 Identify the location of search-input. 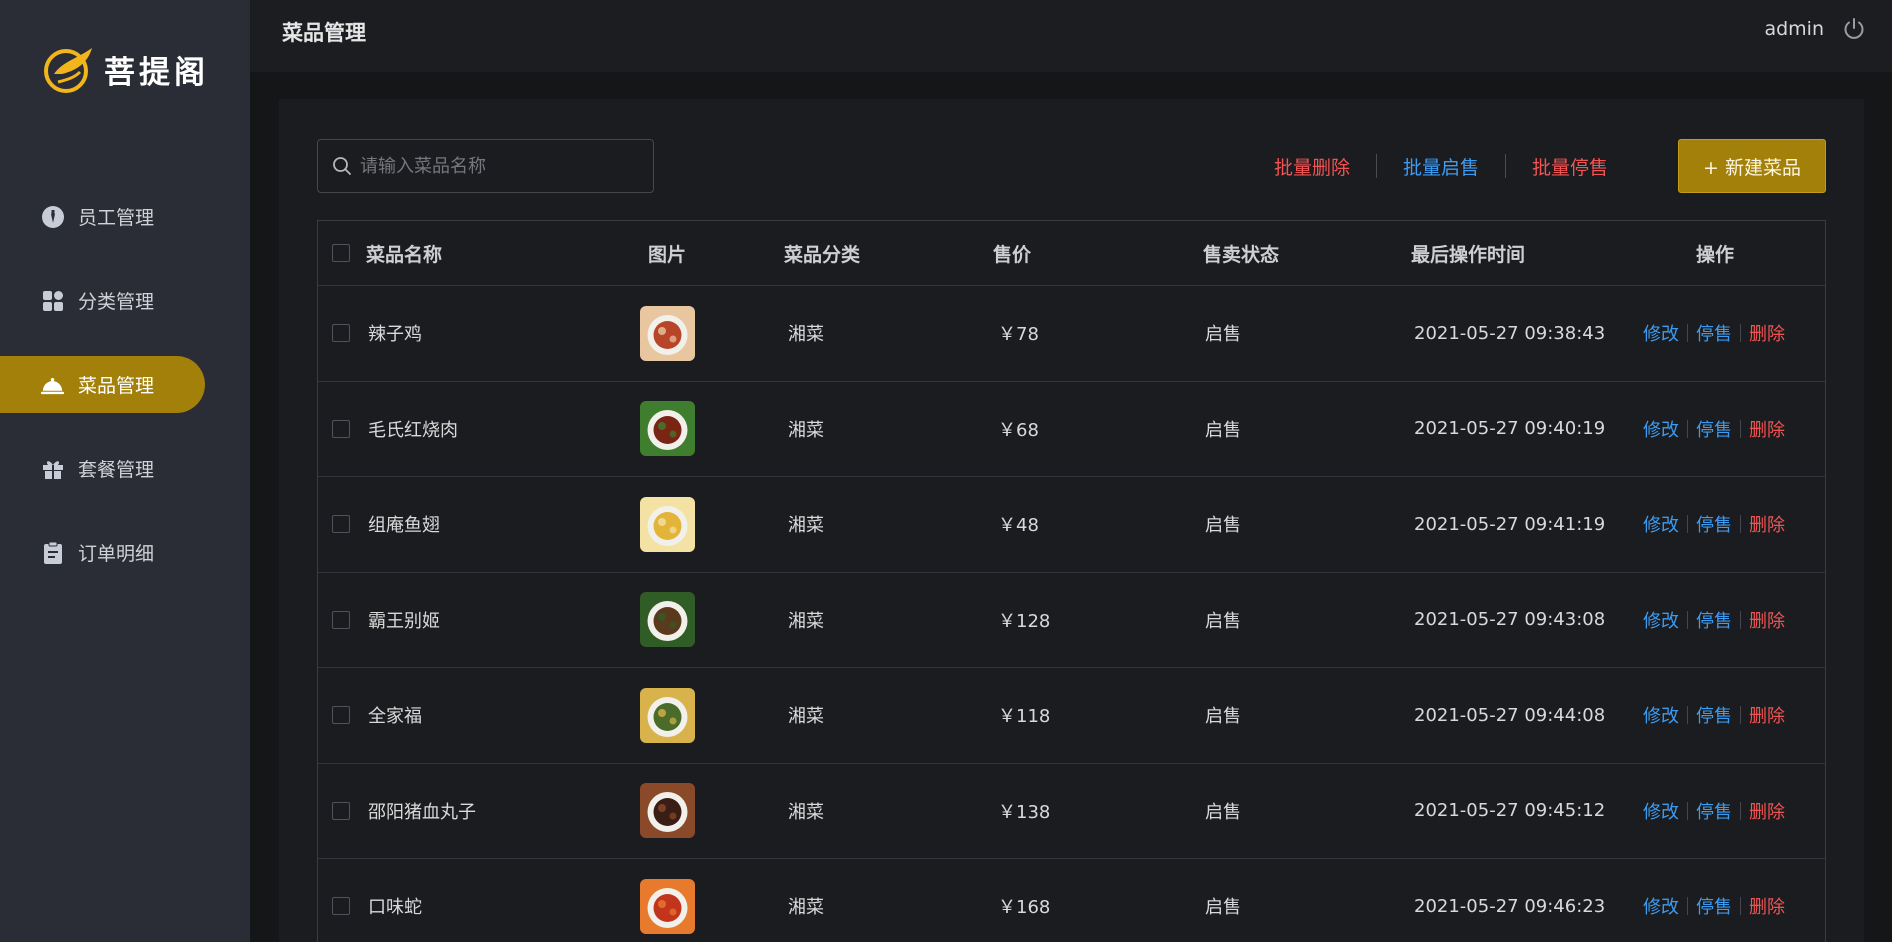
(500, 166).